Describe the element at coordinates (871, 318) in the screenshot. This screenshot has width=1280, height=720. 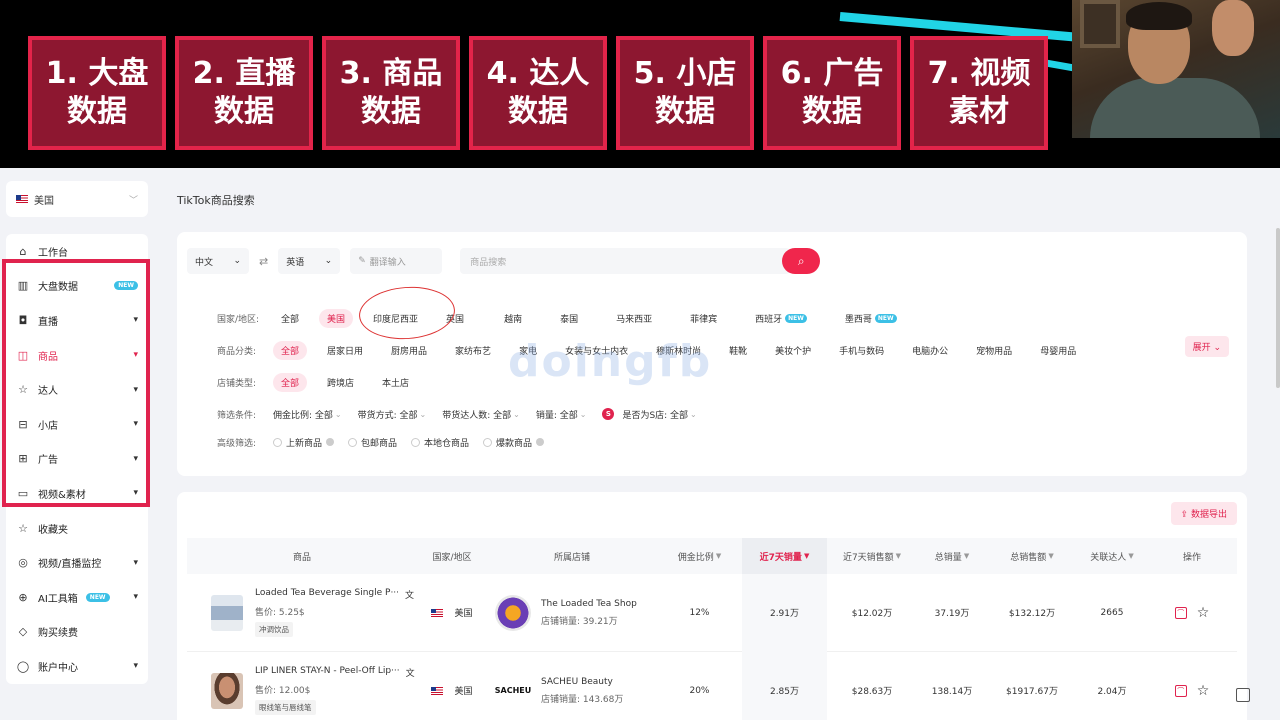
I see `country-chip: 墨西哥 NEW` at that location.